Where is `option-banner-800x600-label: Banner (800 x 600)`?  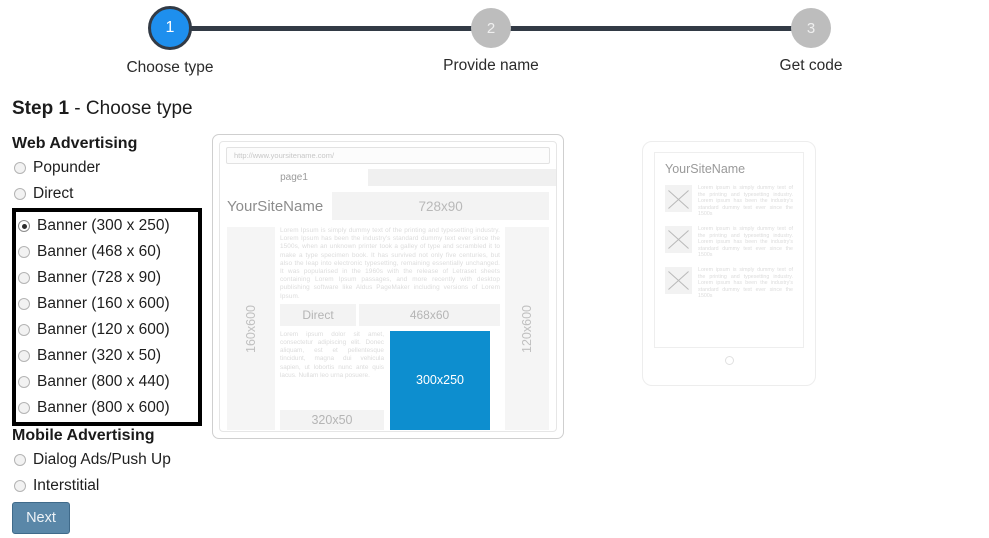
option-banner-800x600-label: Banner (800 x 600) is located at coordinates (103, 407).